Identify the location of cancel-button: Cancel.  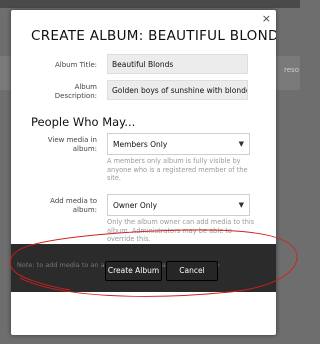
(192, 271).